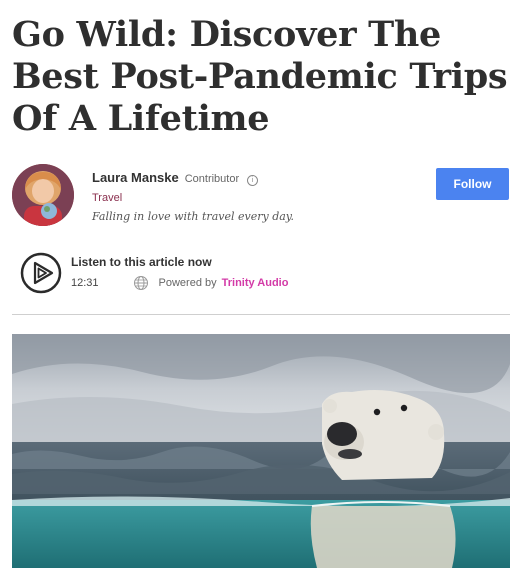 The height and width of the screenshot is (568, 522). Describe the element at coordinates (253, 180) in the screenshot. I see `info-icon: i` at that location.